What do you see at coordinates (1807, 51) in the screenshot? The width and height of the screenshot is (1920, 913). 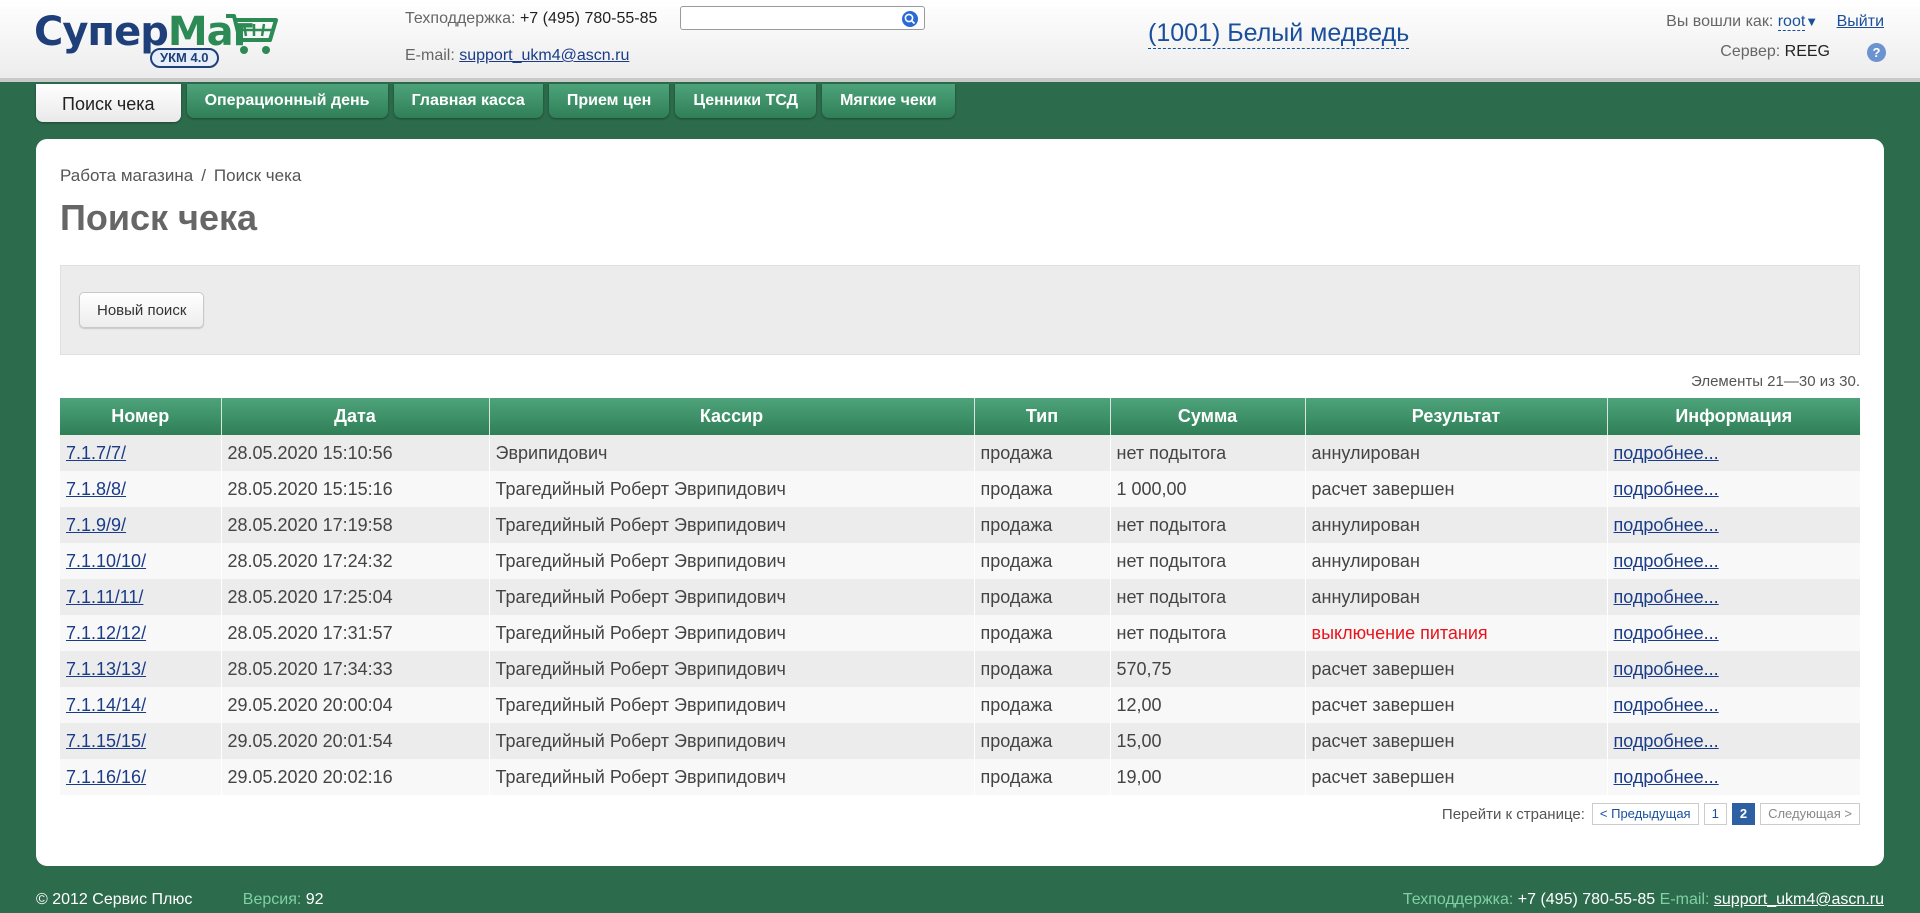 I see `server-value: REEG` at bounding box center [1807, 51].